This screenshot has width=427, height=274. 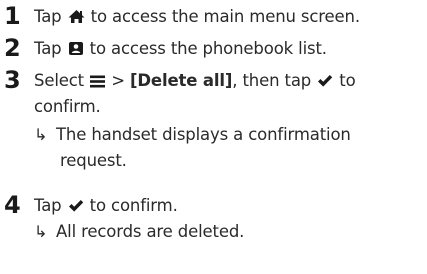 I want to click on phonebook-icon, so click(x=76, y=51).